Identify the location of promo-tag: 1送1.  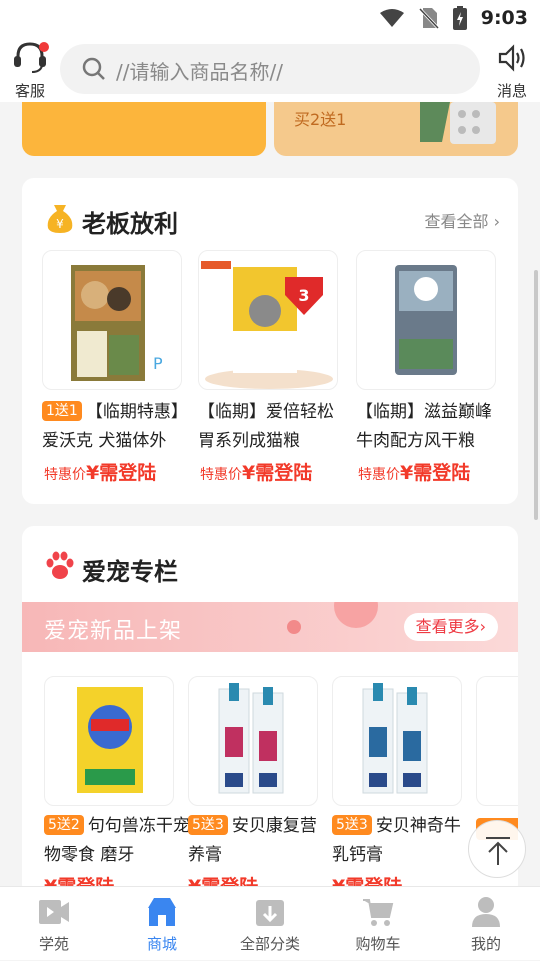
(62, 411).